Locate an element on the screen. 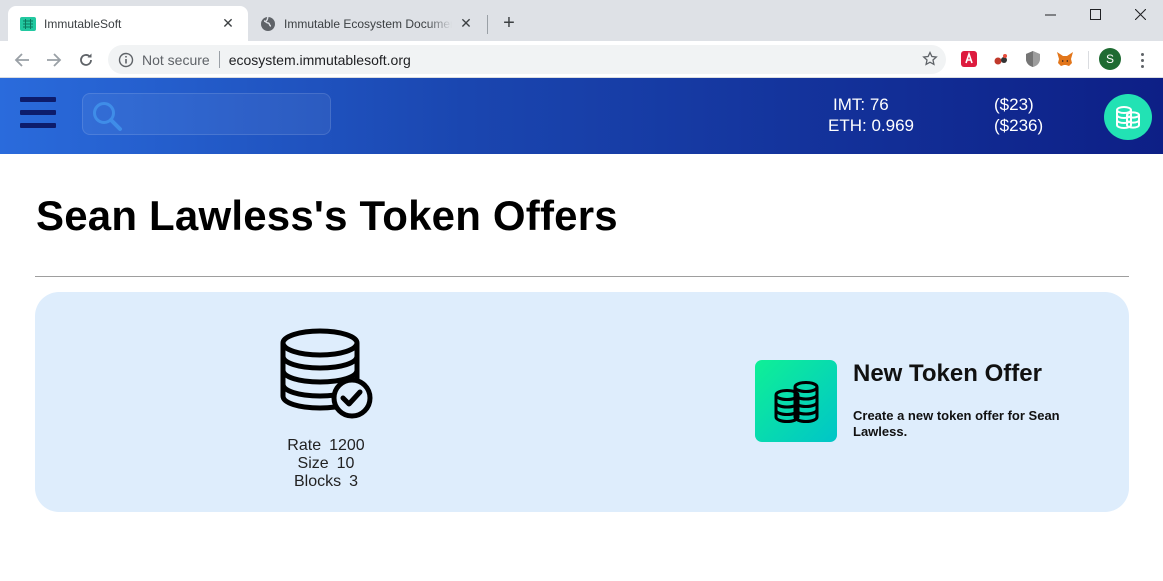 The height and width of the screenshot is (581, 1163). info-icon is located at coordinates (126, 60).